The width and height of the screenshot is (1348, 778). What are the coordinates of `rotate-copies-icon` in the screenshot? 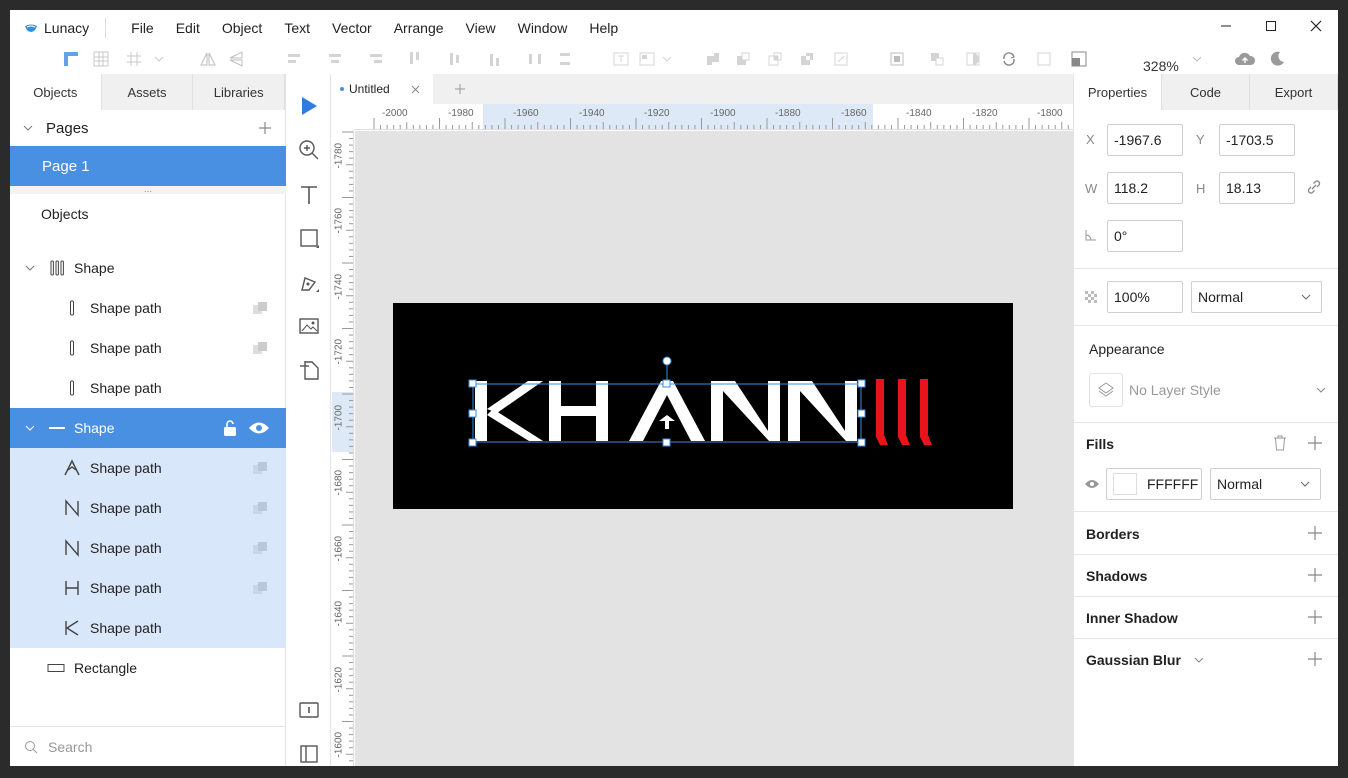 It's located at (1009, 59).